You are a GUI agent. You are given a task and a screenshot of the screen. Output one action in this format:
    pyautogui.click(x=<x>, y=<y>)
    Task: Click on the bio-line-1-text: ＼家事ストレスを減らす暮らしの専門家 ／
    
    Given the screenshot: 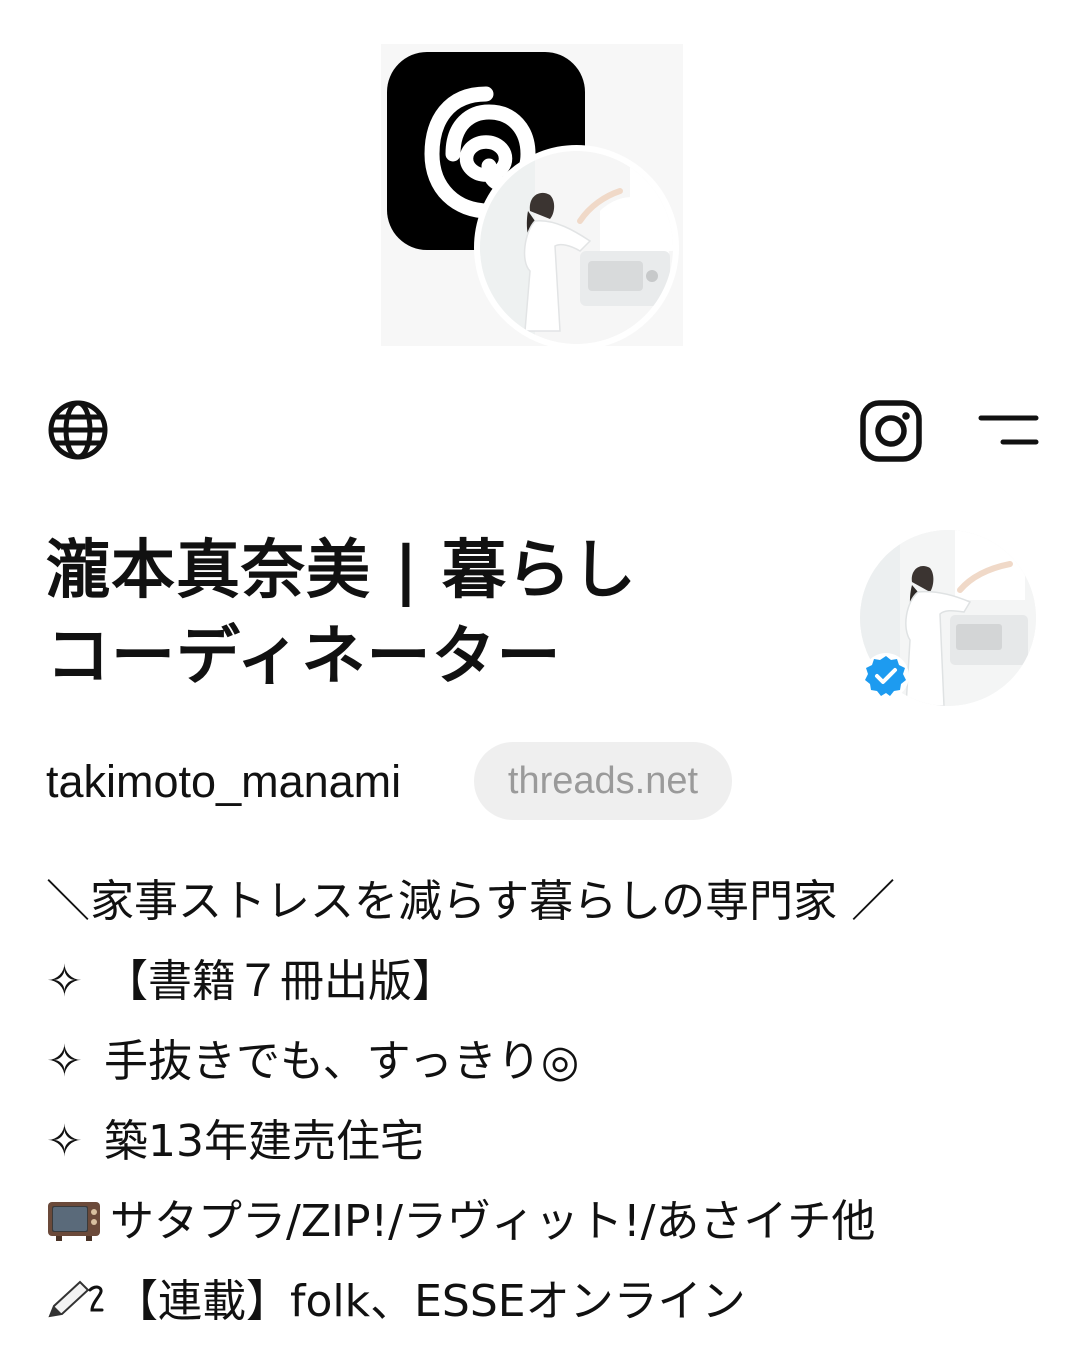 What is the action you would take?
    pyautogui.click(x=471, y=901)
    